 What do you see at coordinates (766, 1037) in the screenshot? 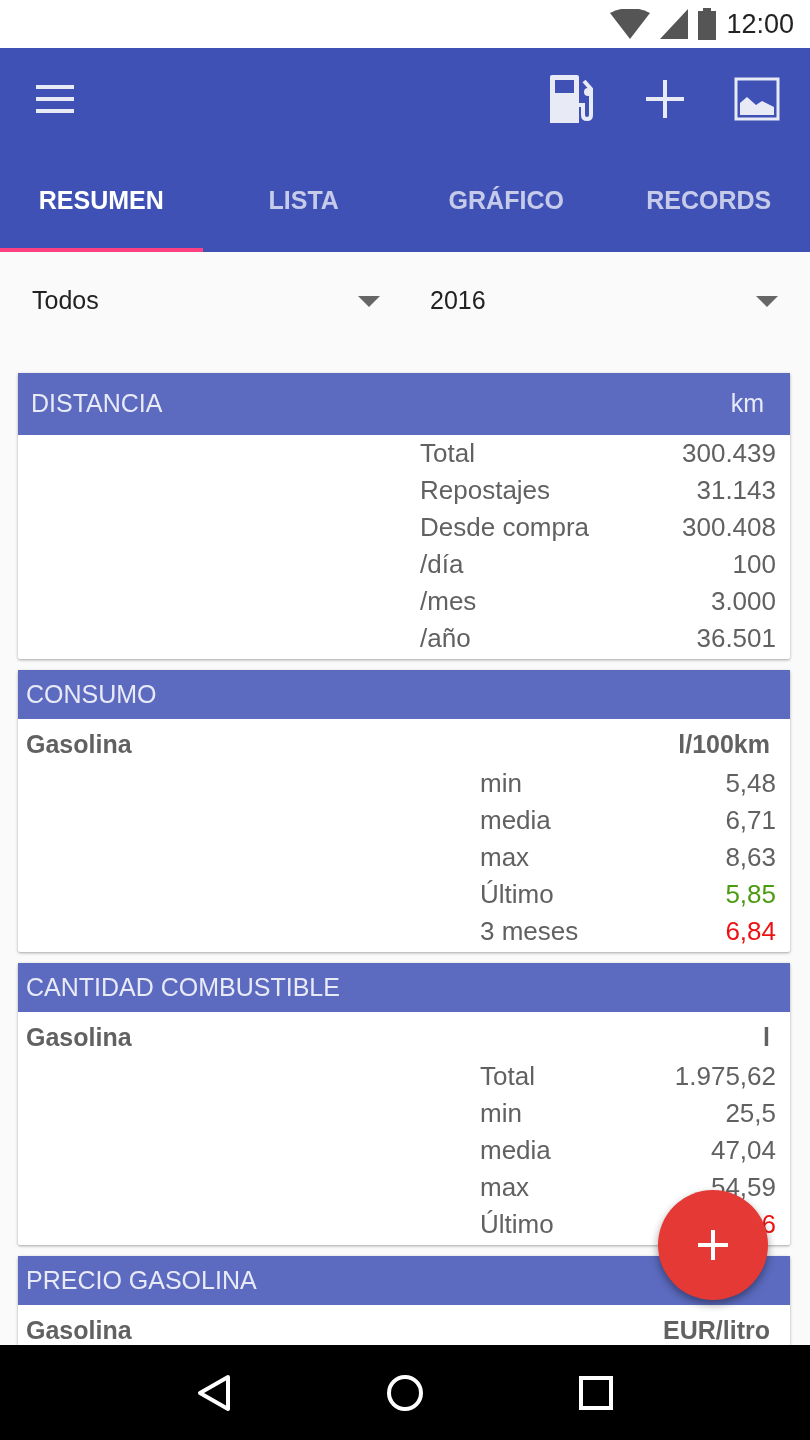
I see `unit-label: l` at bounding box center [766, 1037].